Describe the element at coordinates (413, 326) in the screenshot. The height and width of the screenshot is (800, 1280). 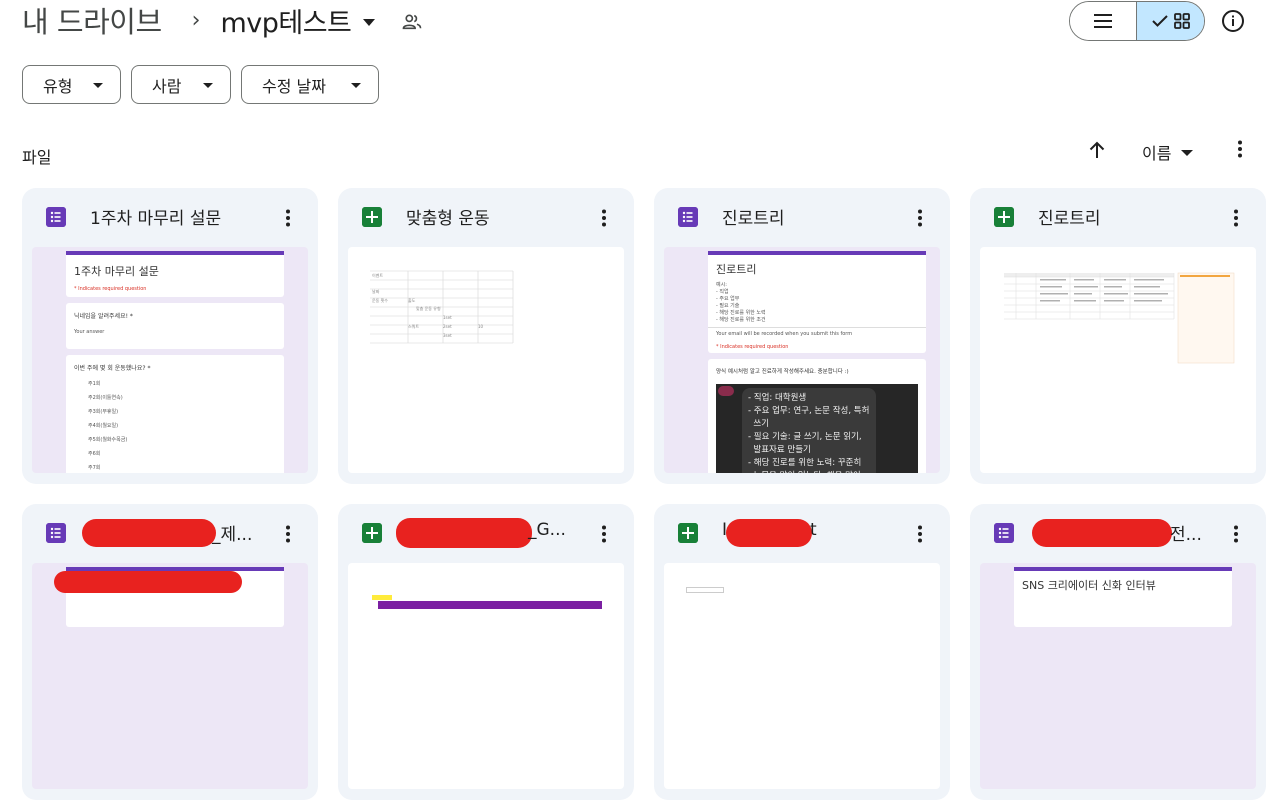
I see `svg-text: 스쿼트` at that location.